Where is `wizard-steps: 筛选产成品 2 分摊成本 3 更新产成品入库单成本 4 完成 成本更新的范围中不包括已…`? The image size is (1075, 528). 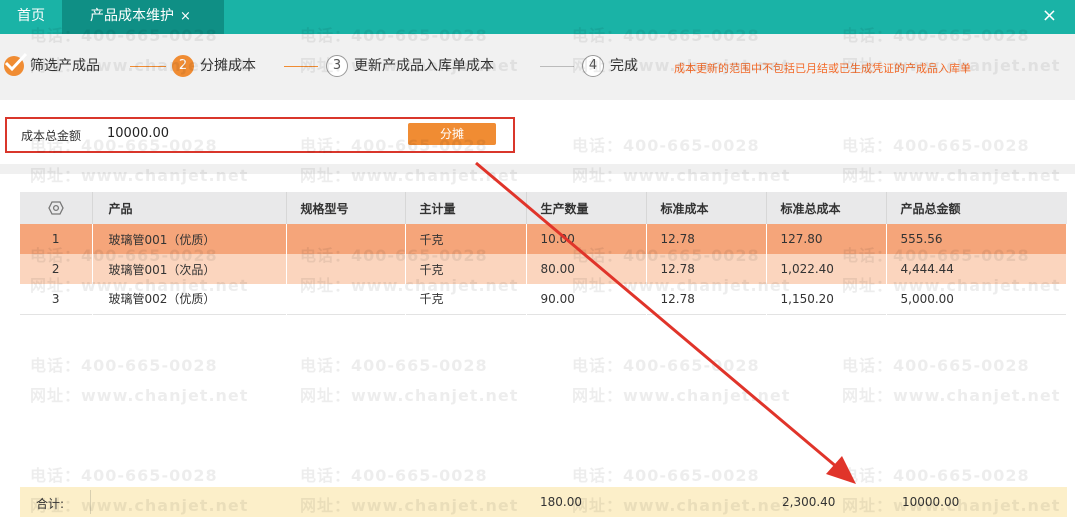
wizard-steps: 筛选产成品 2 分摊成本 3 更新产成品入库单成本 4 完成 成本更新的范围中不包括已… is located at coordinates (537, 67).